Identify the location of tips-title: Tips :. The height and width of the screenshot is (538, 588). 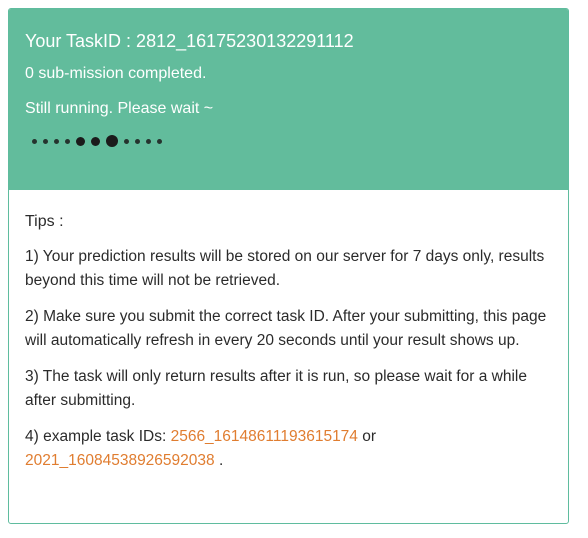
(44, 221).